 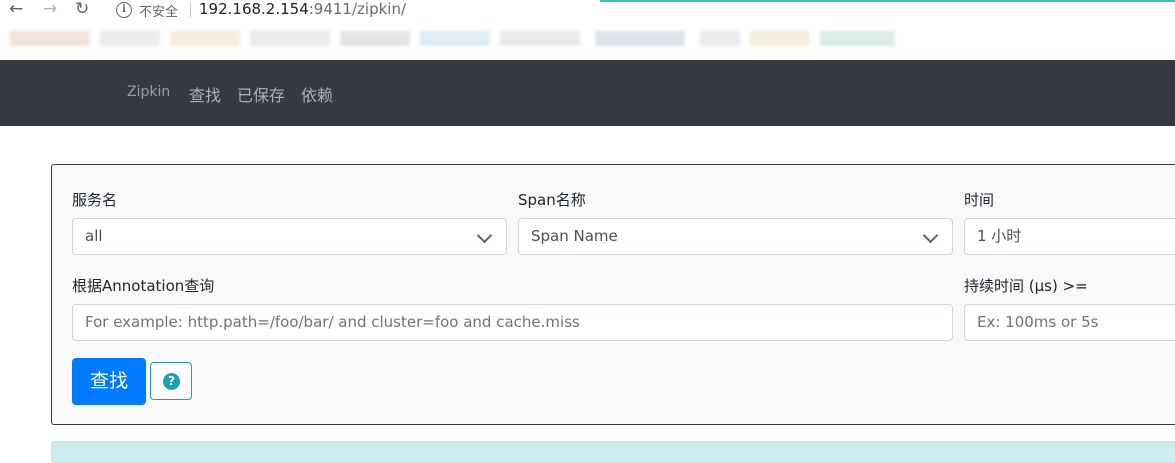 I want to click on info-icon: i, so click(x=124, y=10).